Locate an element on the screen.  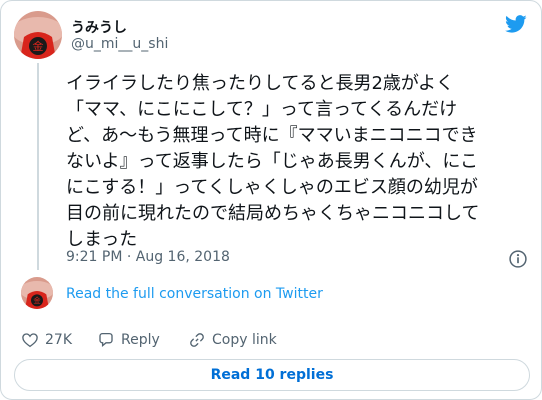
user-handle: @u_mi__u_shi is located at coordinates (119, 44).